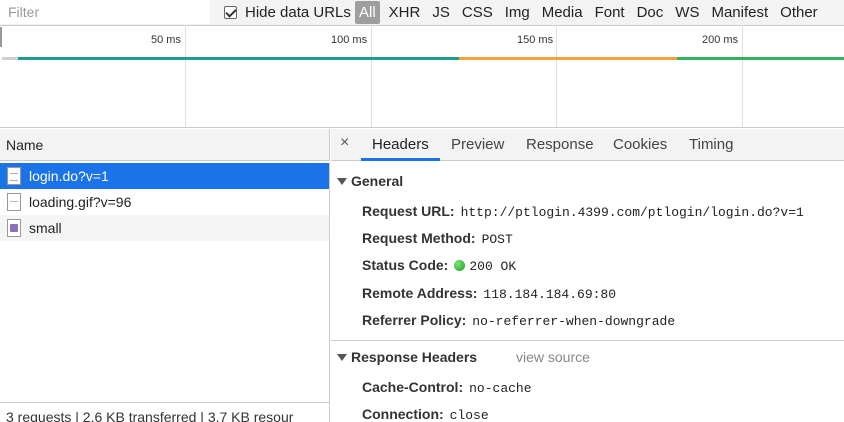 The image size is (844, 422). I want to click on header-key: Referrer Policy:, so click(414, 320).